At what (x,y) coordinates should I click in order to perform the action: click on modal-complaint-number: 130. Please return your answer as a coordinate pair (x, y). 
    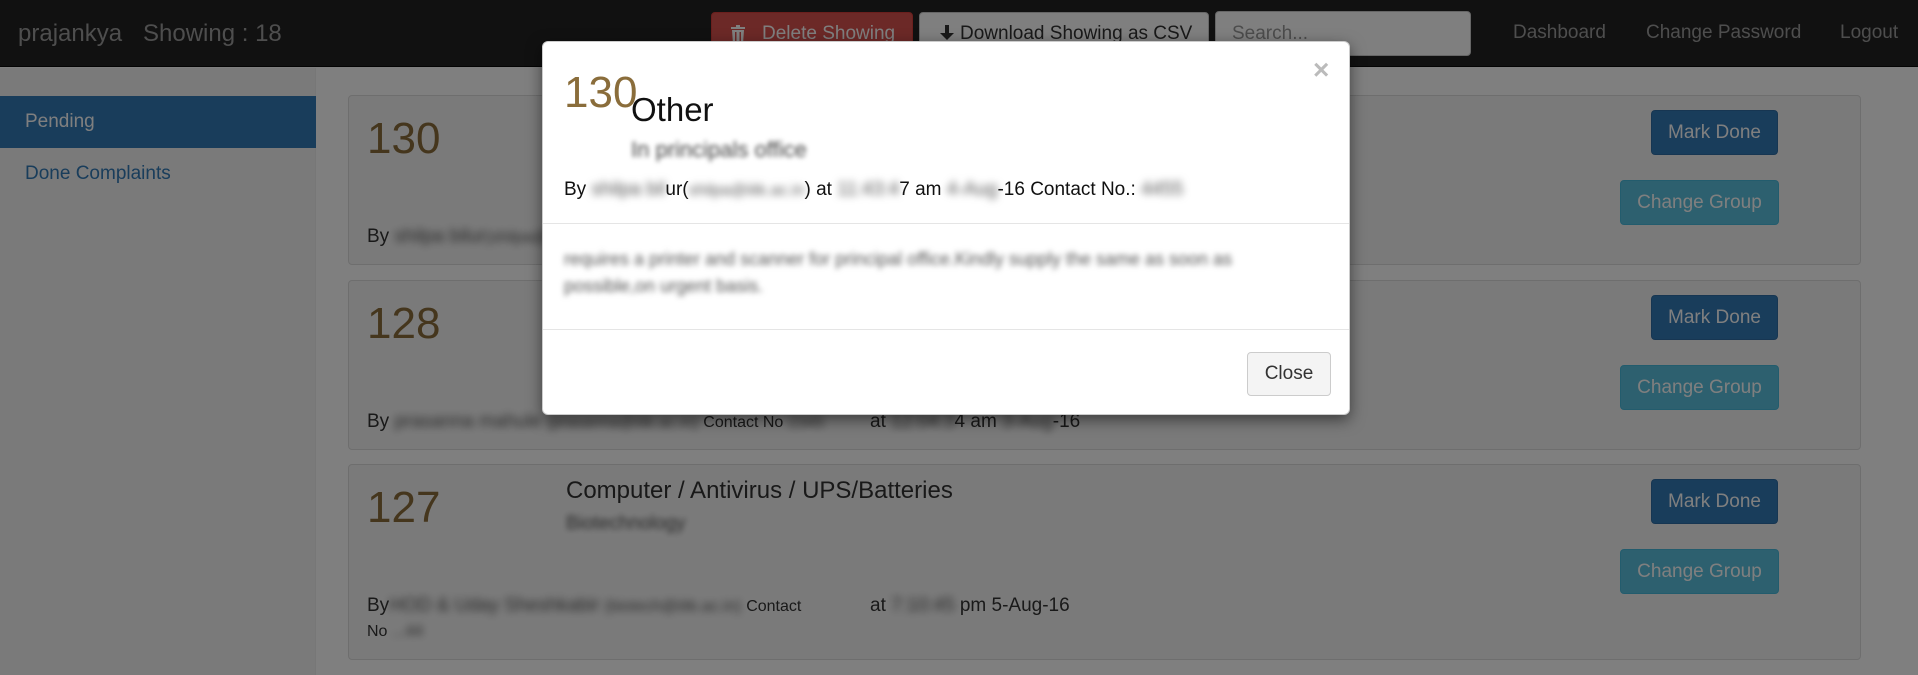
    Looking at the image, I should click on (601, 92).